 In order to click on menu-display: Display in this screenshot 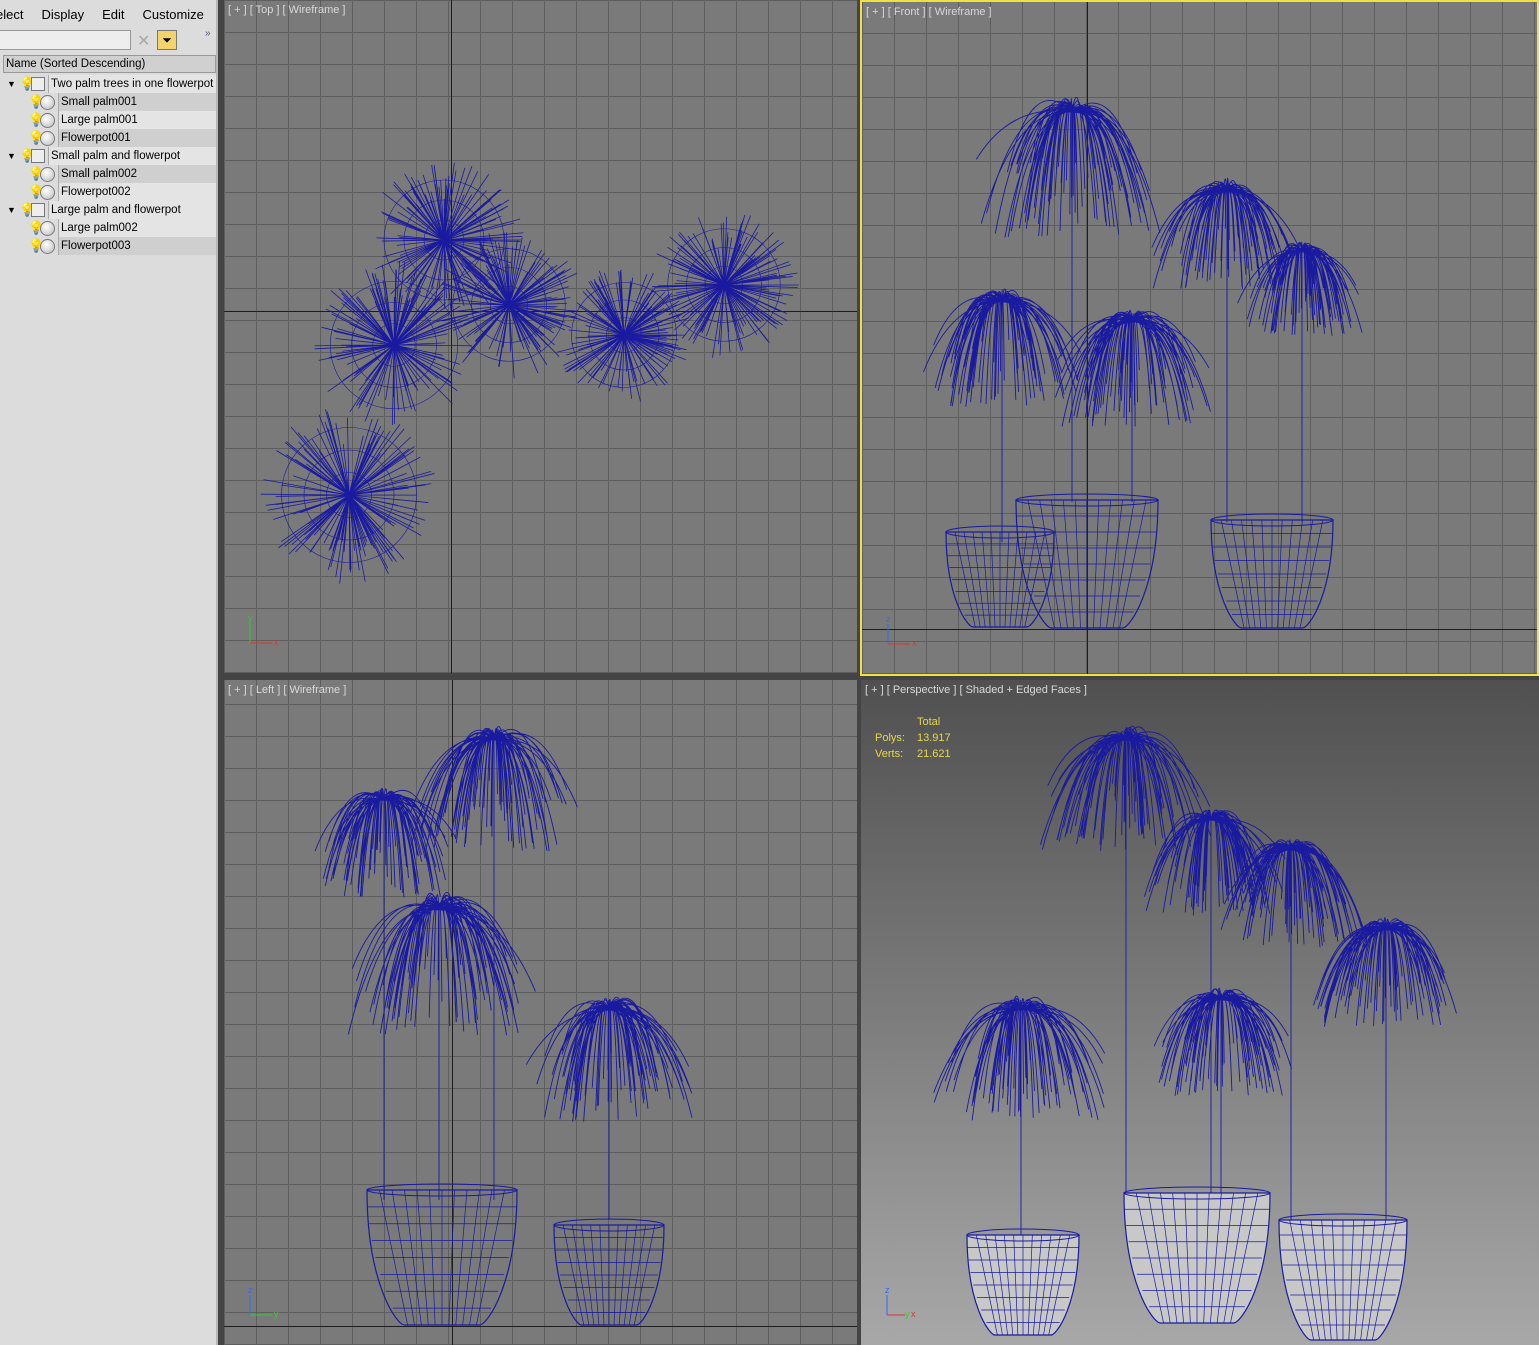, I will do `click(62, 14)`.